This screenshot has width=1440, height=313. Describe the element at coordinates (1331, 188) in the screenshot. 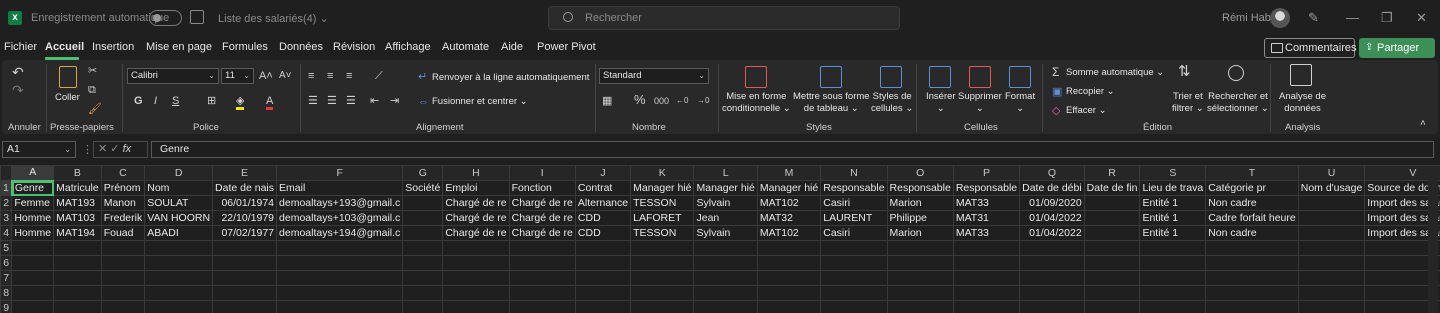

I see `cell: Nom d'usage` at that location.